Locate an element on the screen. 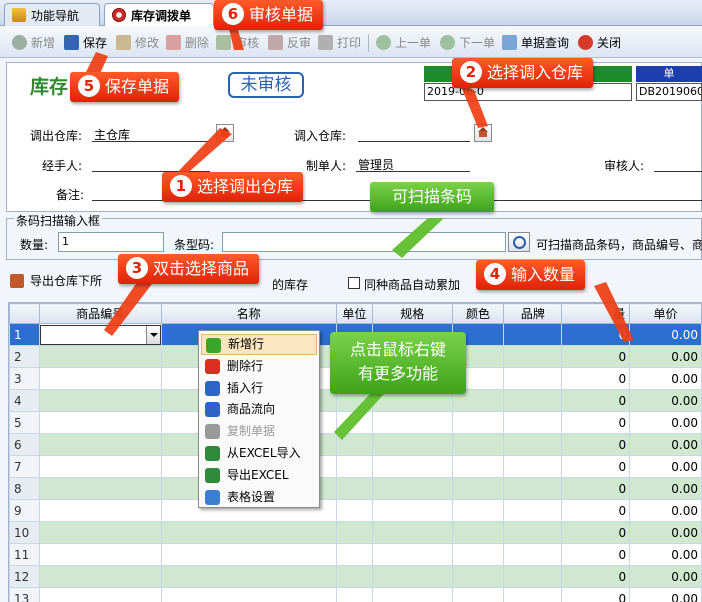 Image resolution: width=702 pixels, height=602 pixels. callout-3-number: 3 is located at coordinates (137, 268).